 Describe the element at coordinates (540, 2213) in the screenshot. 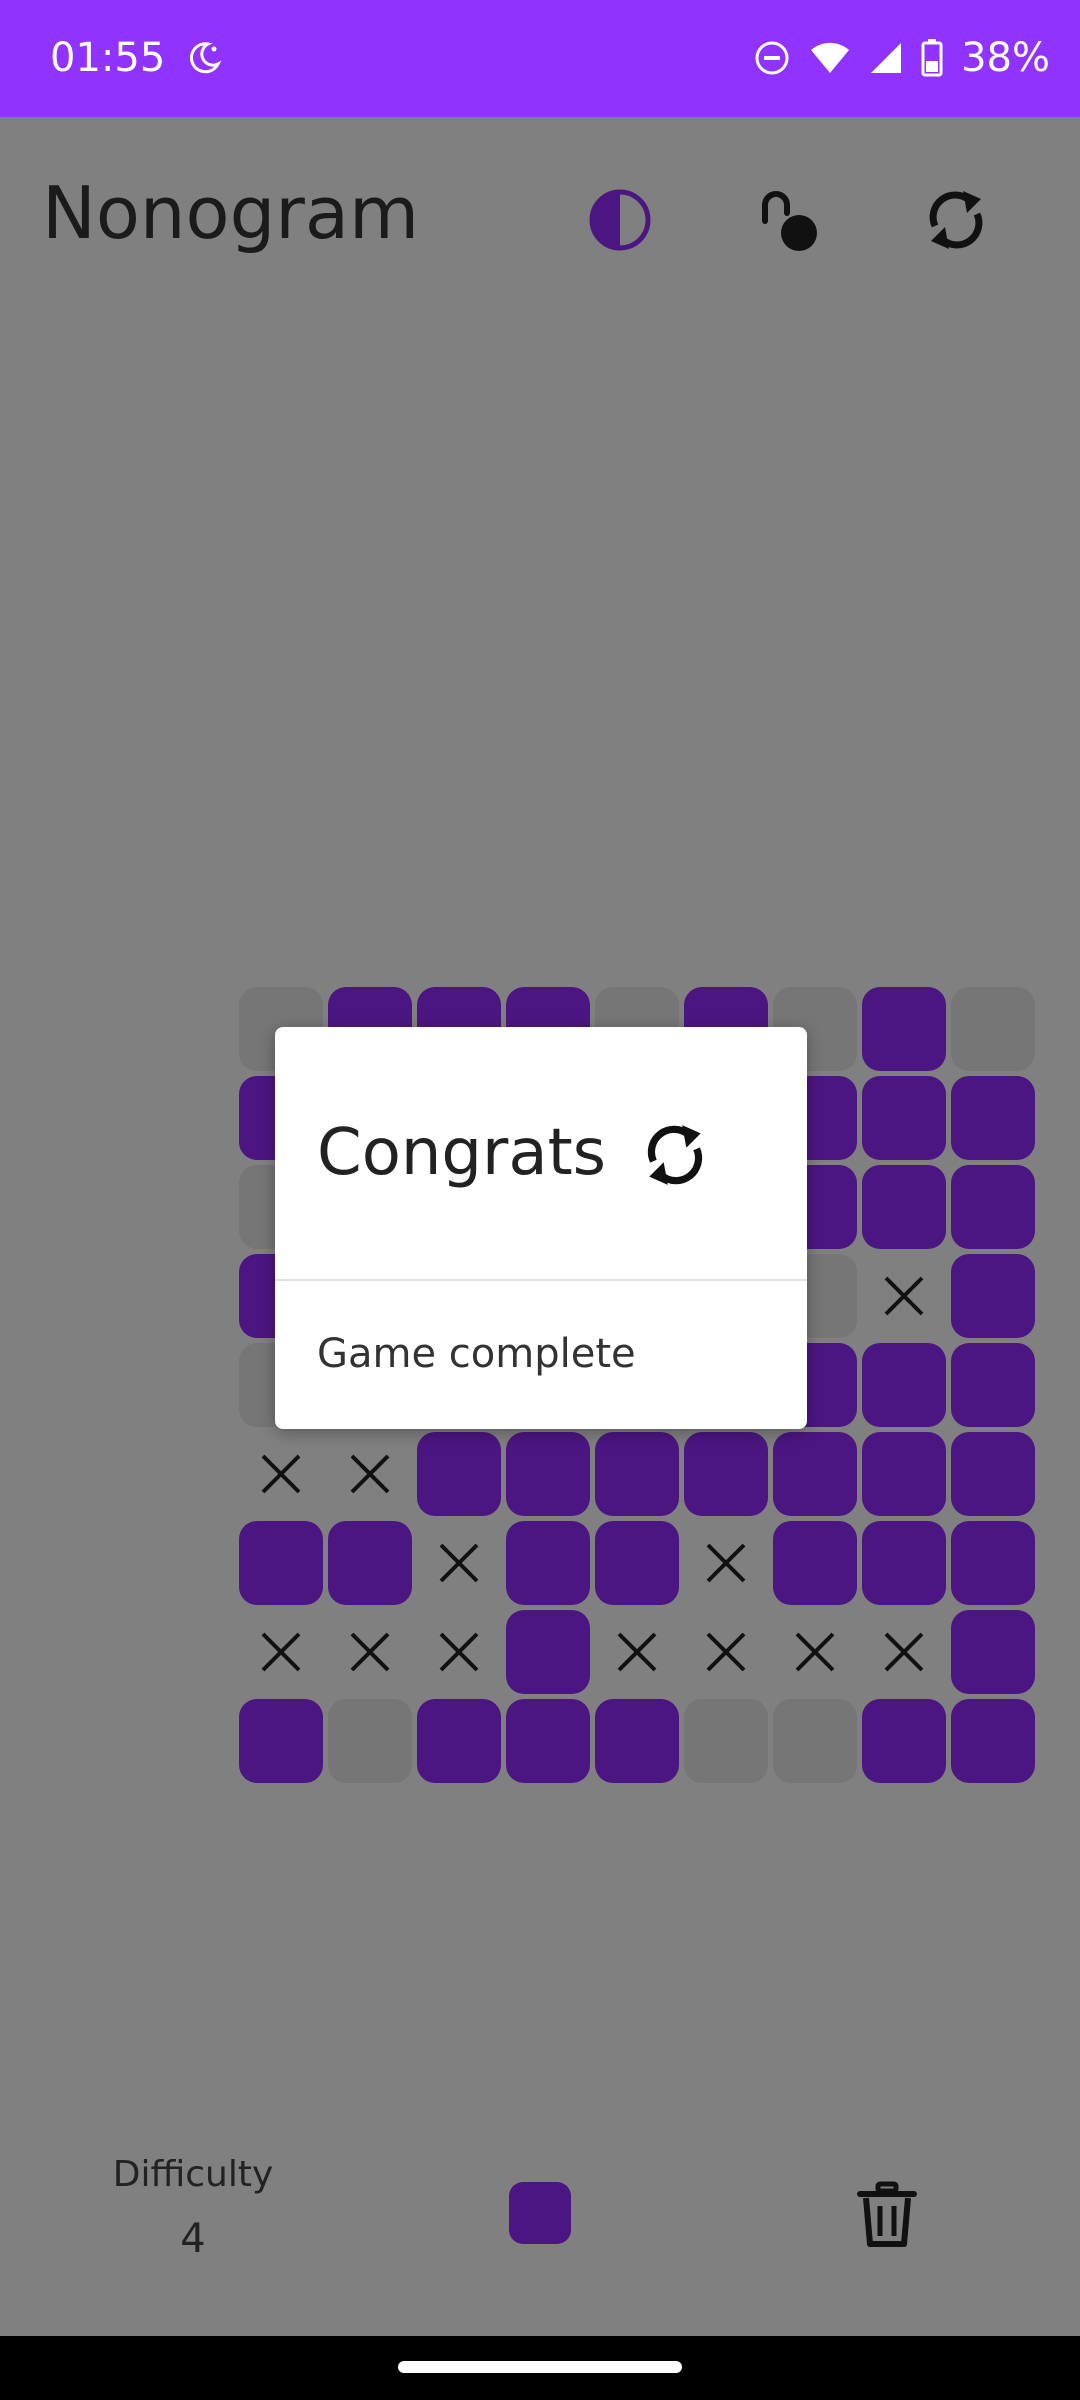

I see `fill-mode-swatch` at that location.